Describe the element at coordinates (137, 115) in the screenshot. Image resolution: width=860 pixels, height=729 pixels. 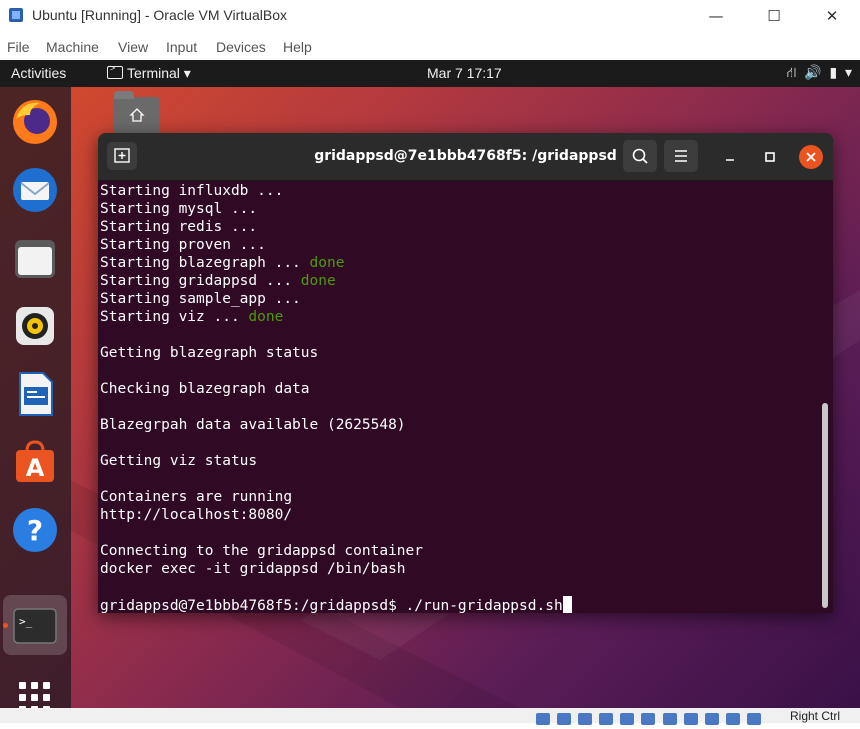
I see `house-icon` at that location.